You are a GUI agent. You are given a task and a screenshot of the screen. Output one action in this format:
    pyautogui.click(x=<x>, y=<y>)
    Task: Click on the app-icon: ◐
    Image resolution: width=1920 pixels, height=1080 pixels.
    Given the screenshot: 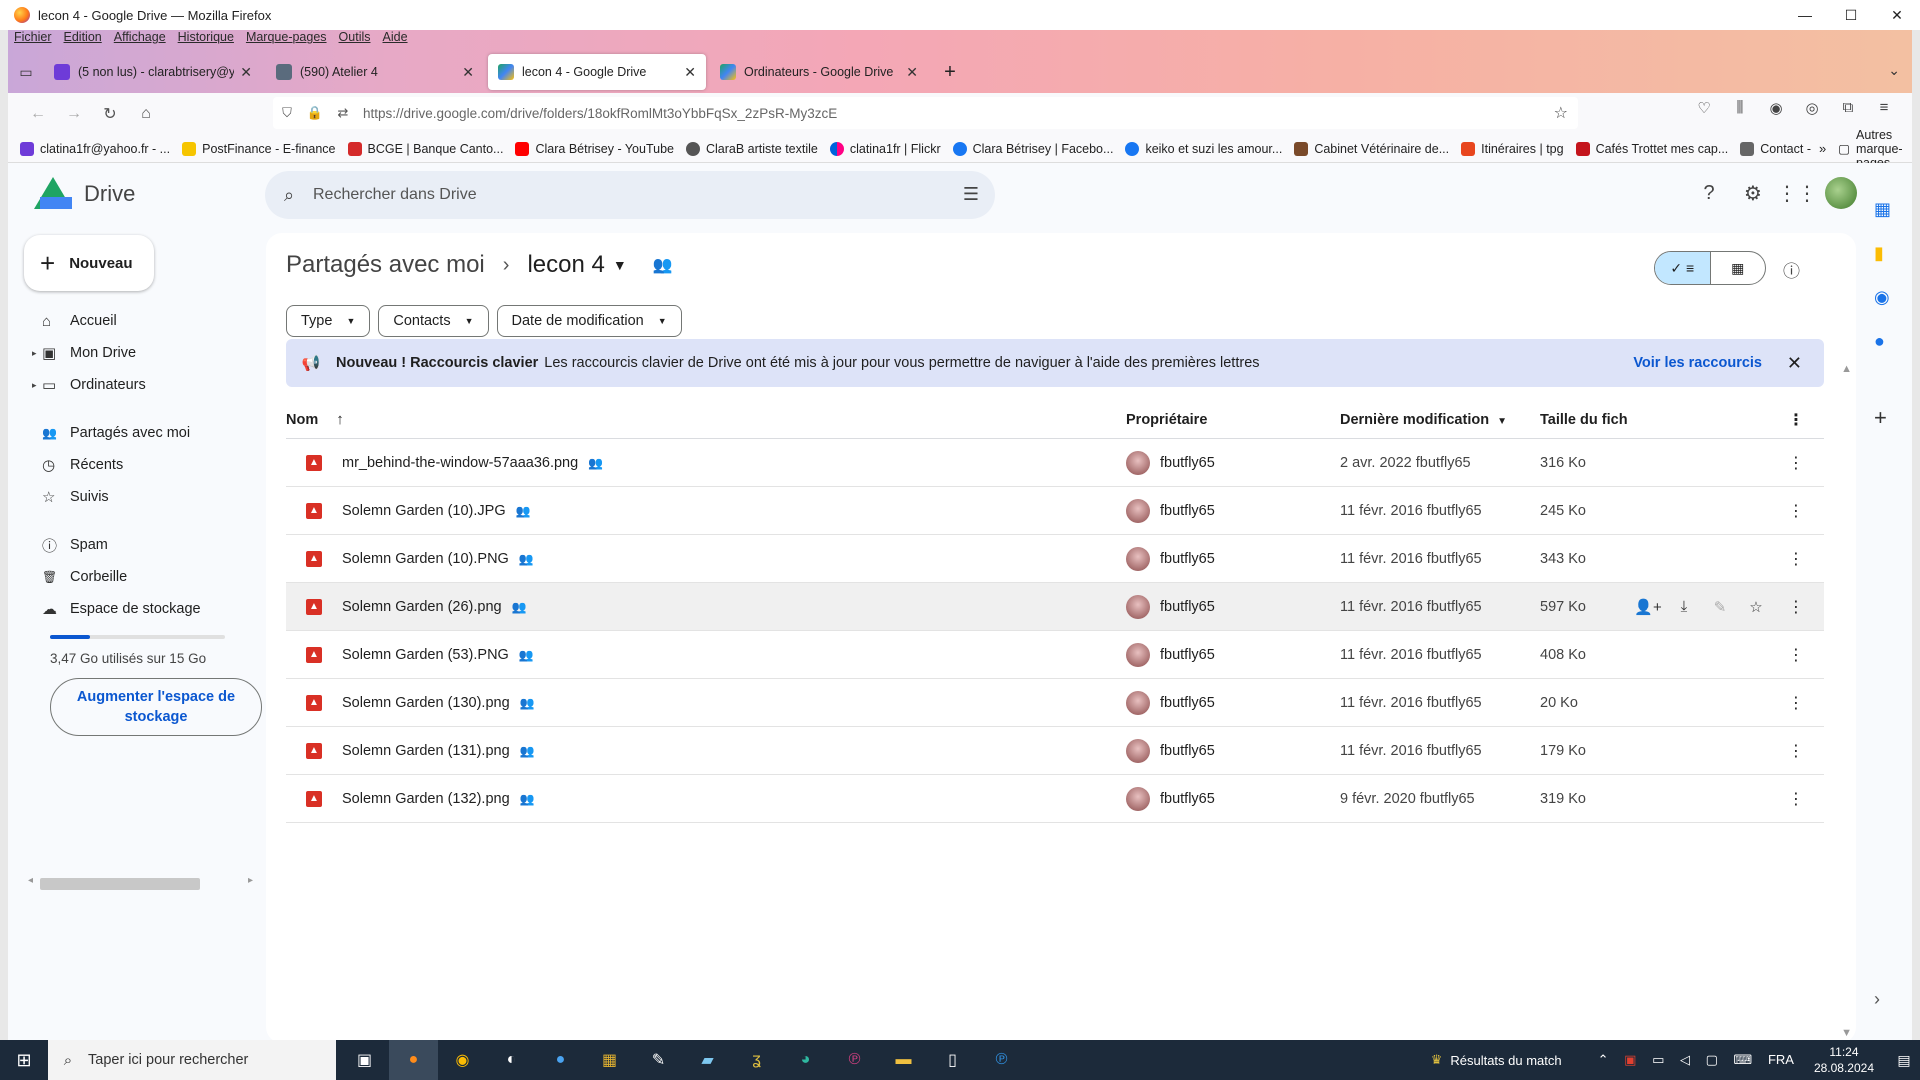 What is the action you would take?
    pyautogui.click(x=511, y=1060)
    